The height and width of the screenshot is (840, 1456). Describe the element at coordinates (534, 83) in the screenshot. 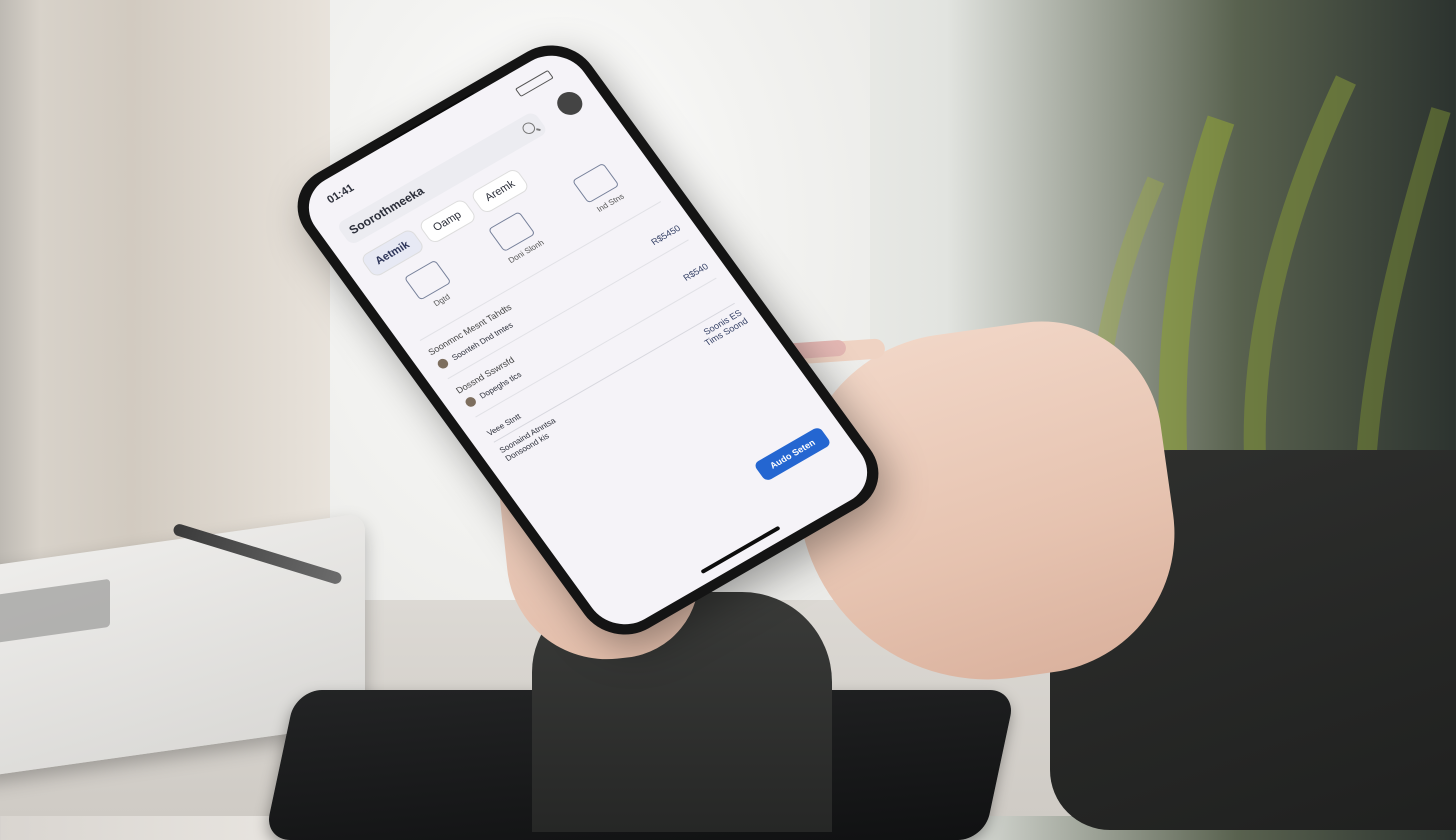

I see `battery-icon` at that location.